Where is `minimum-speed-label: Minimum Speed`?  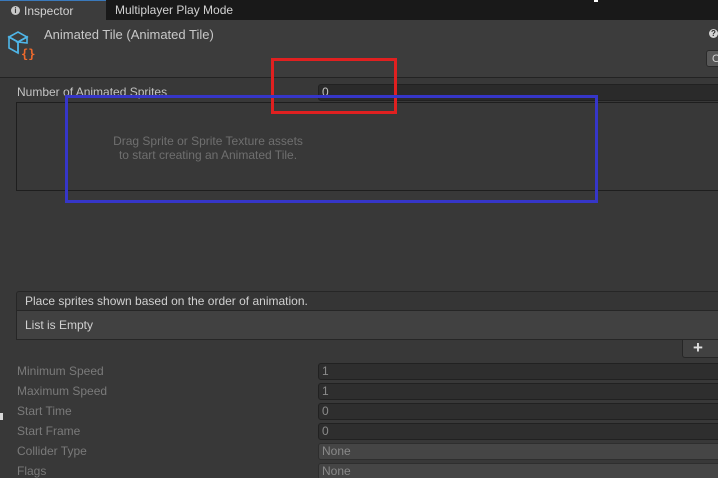
minimum-speed-label: Minimum Speed is located at coordinates (60, 371).